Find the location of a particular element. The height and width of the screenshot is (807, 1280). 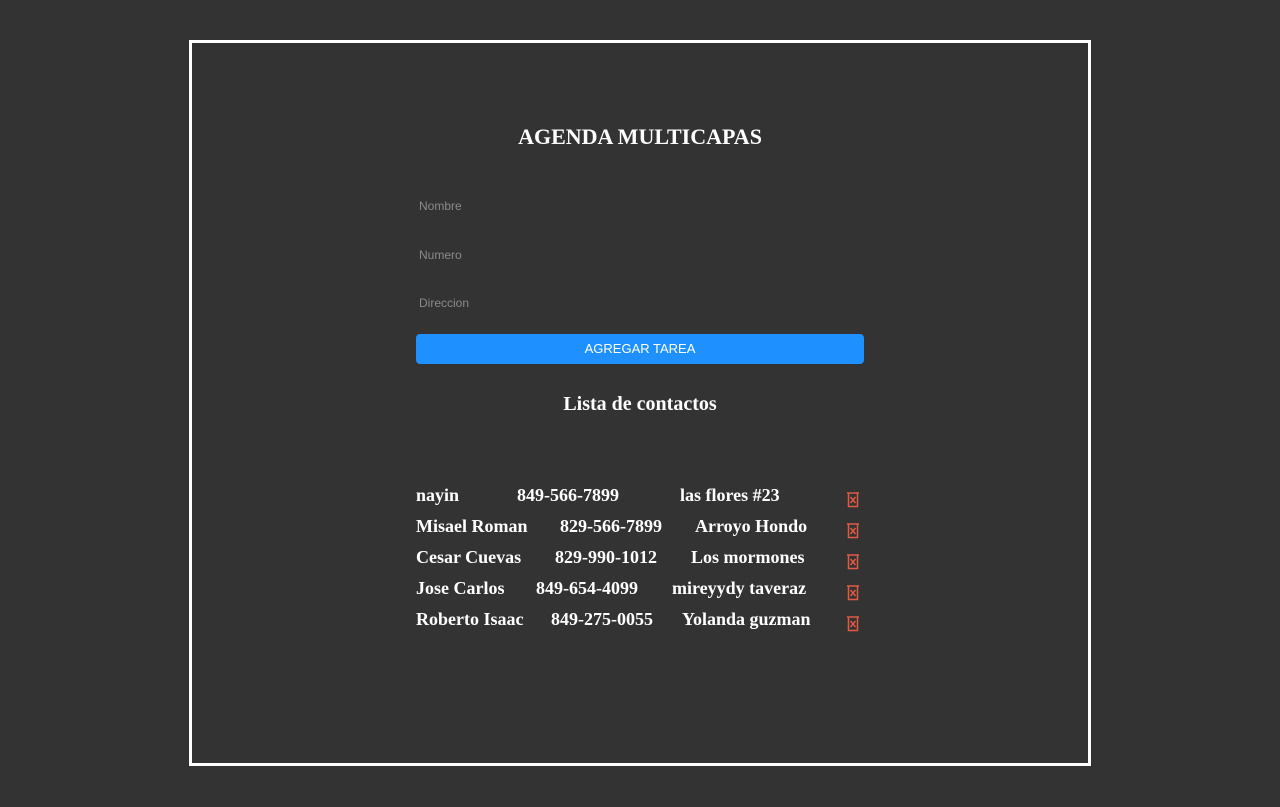

list-item: Misael Roman 829-566-7899 Arroyo Hondo is located at coordinates (646, 529).